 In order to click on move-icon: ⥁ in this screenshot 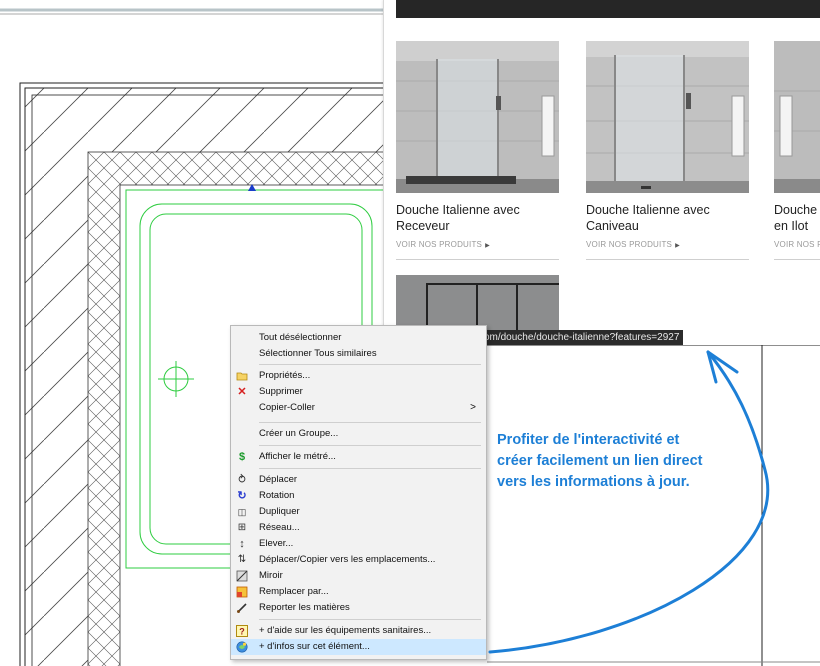, I will do `click(242, 480)`.